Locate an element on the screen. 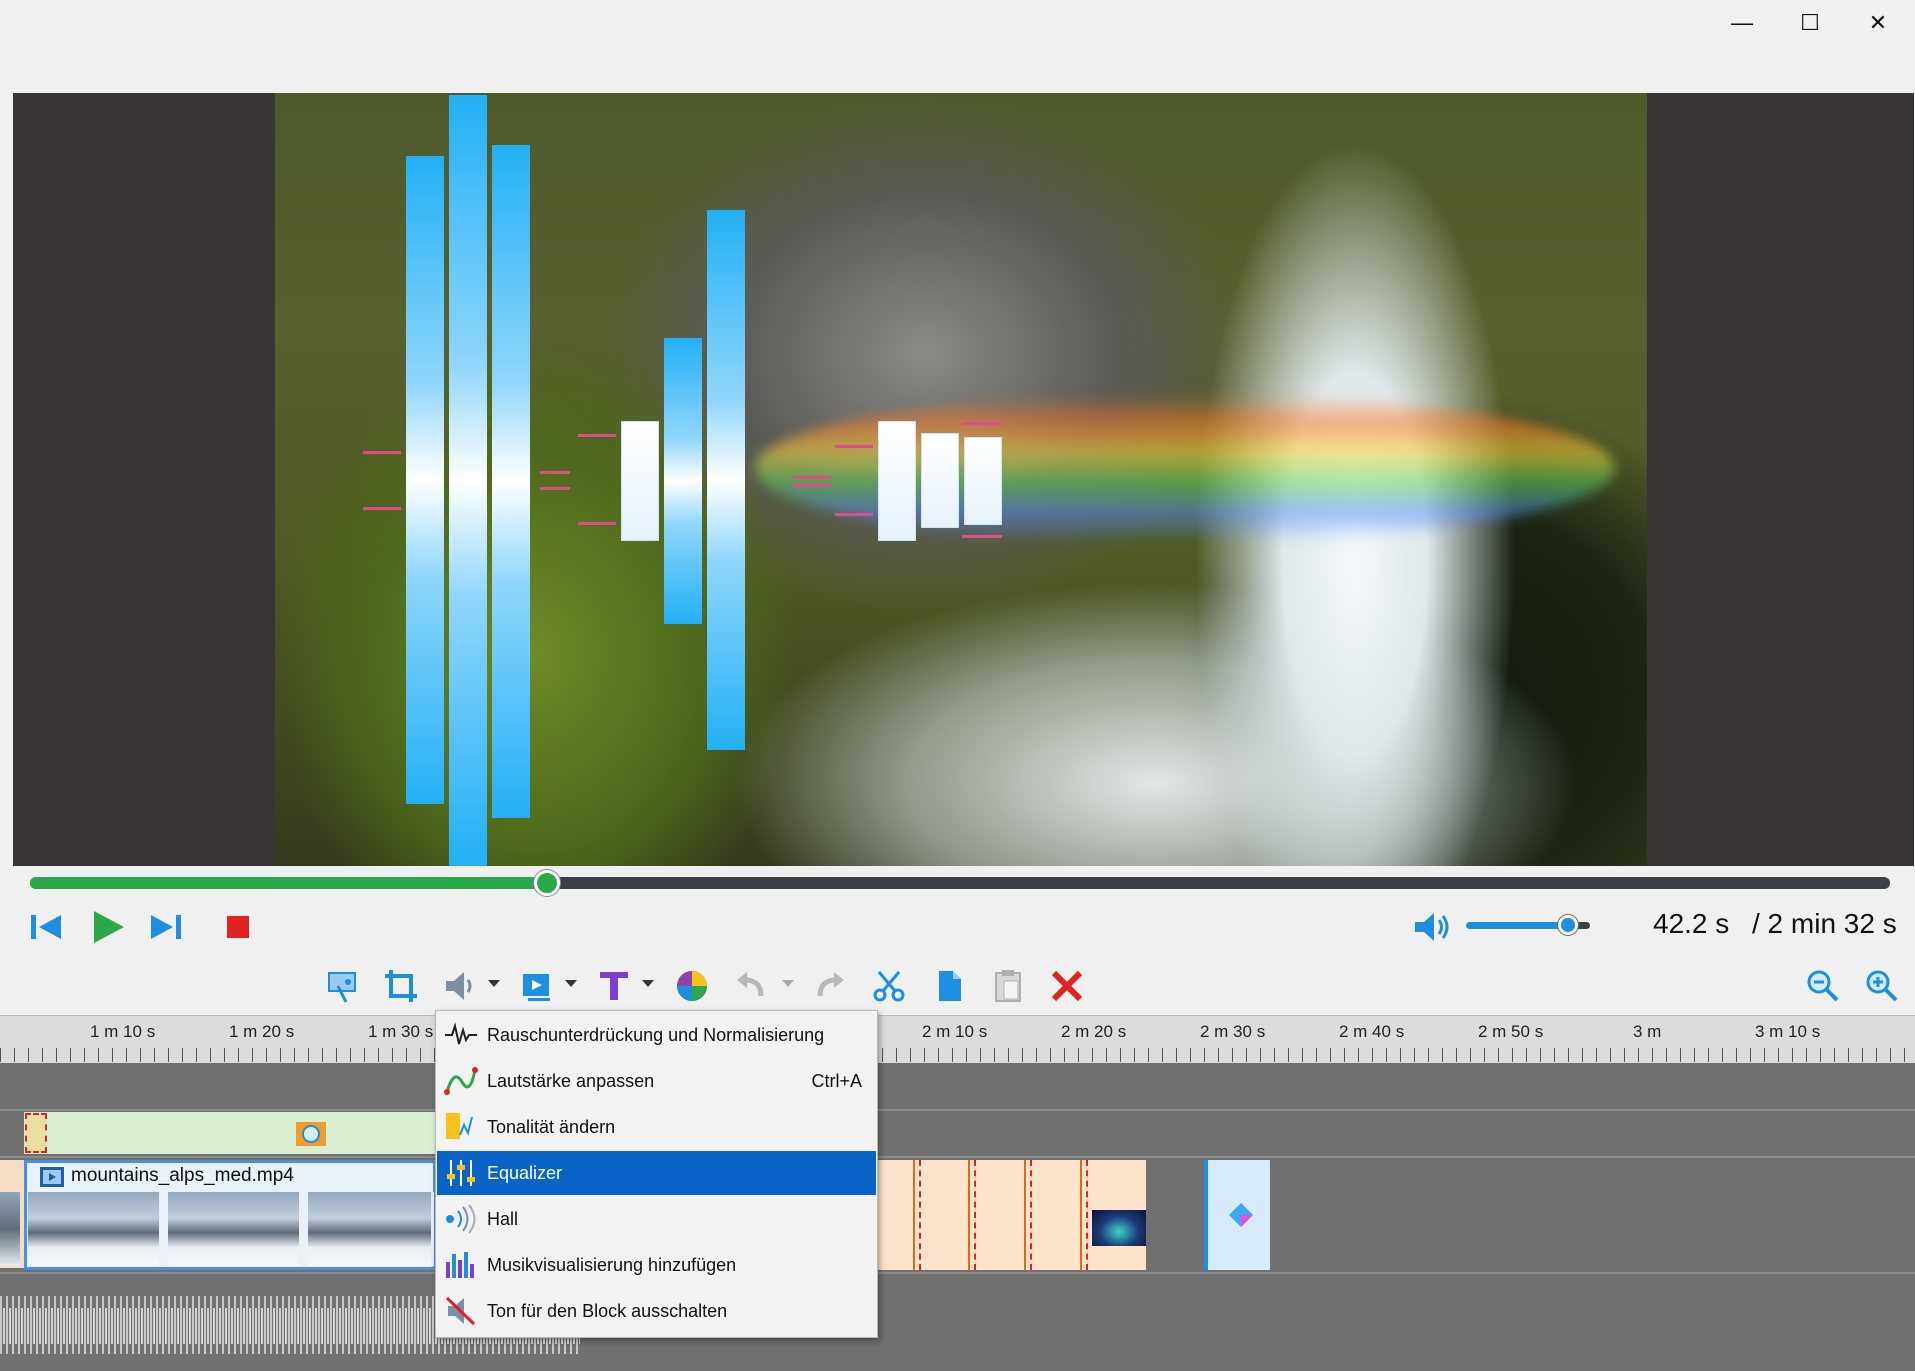 The height and width of the screenshot is (1371, 1915). mute-icon is located at coordinates (461, 1311).